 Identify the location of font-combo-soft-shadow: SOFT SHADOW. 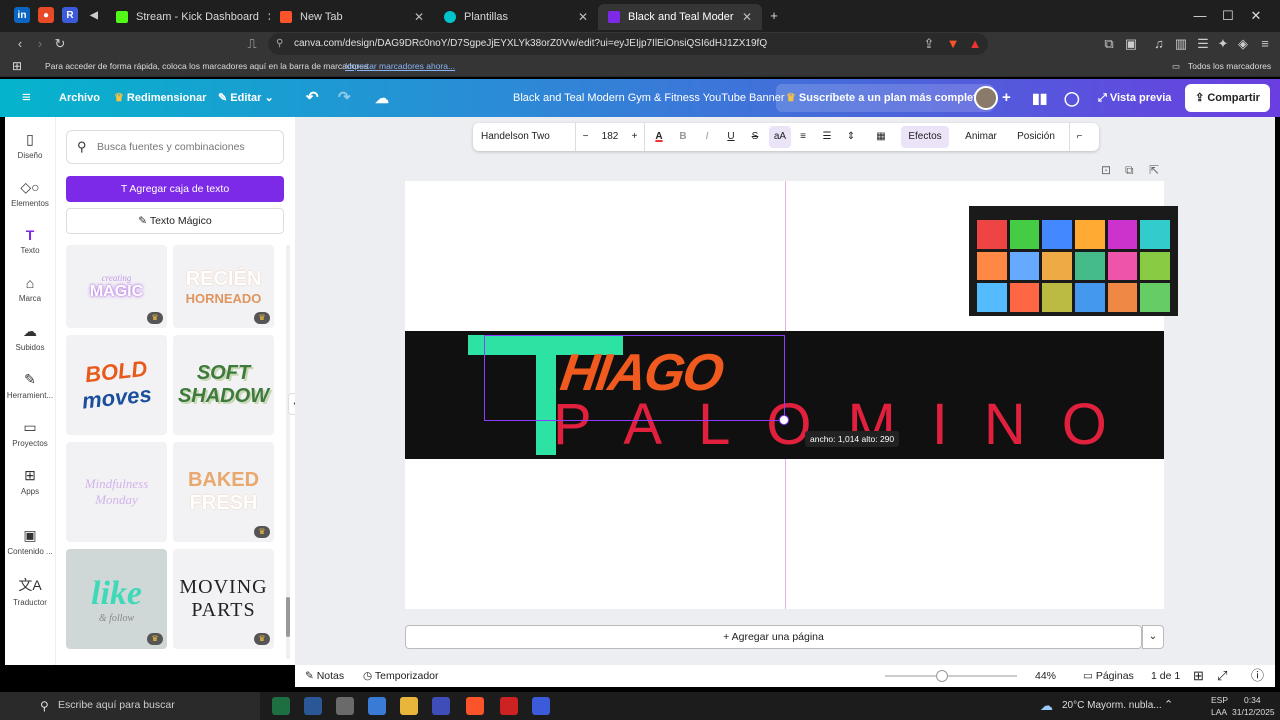
(223, 385).